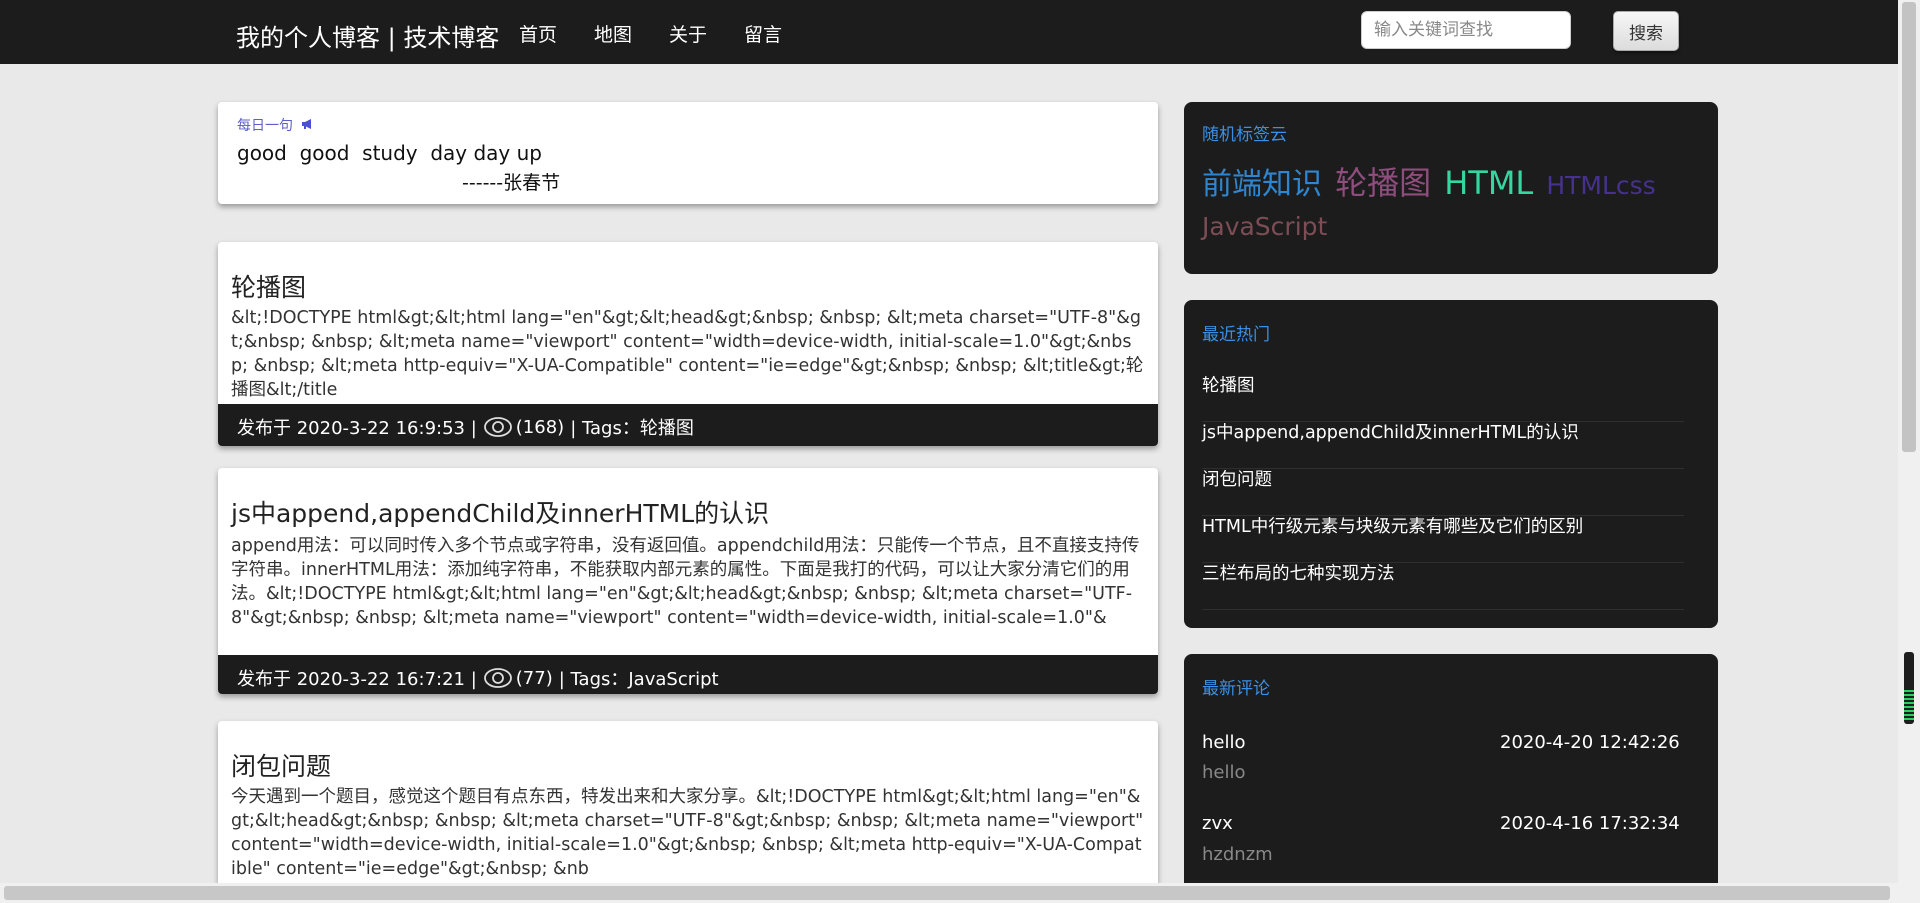 The height and width of the screenshot is (903, 1920). Describe the element at coordinates (1646, 31) in the screenshot. I see `search-button: 搜索` at that location.